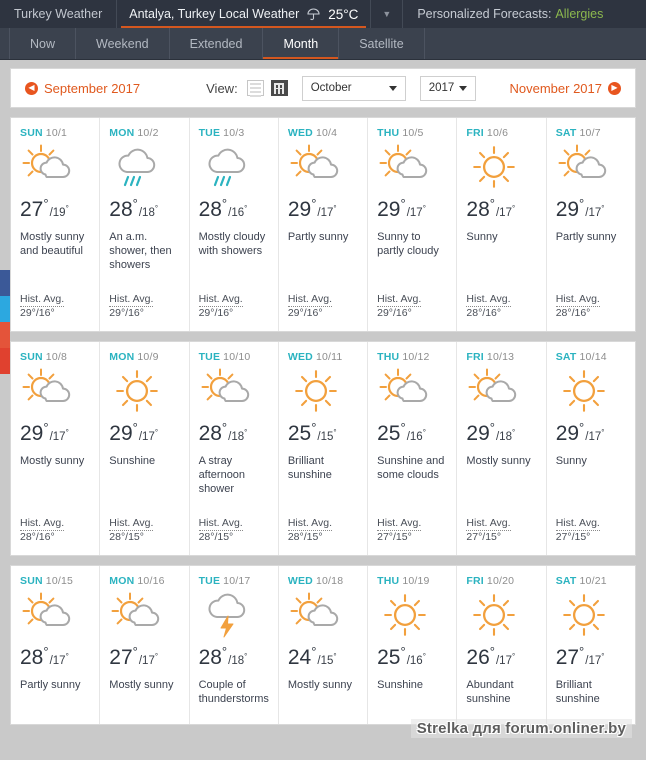 This screenshot has height=760, width=646. What do you see at coordinates (5, 335) in the screenshot?
I see `googleplus-share-button` at bounding box center [5, 335].